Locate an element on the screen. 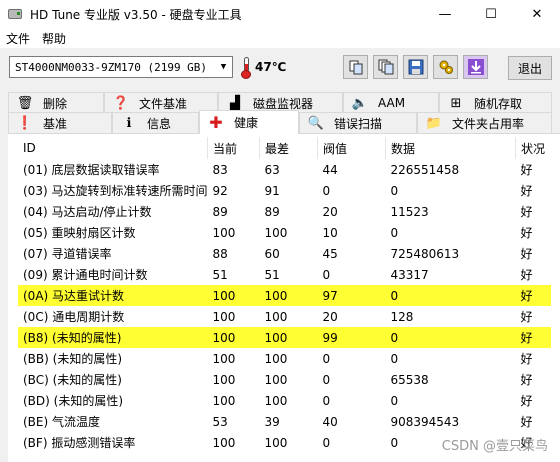 The image size is (560, 462). cell-id: (05) 重映射扇区计数 is located at coordinates (79, 233).